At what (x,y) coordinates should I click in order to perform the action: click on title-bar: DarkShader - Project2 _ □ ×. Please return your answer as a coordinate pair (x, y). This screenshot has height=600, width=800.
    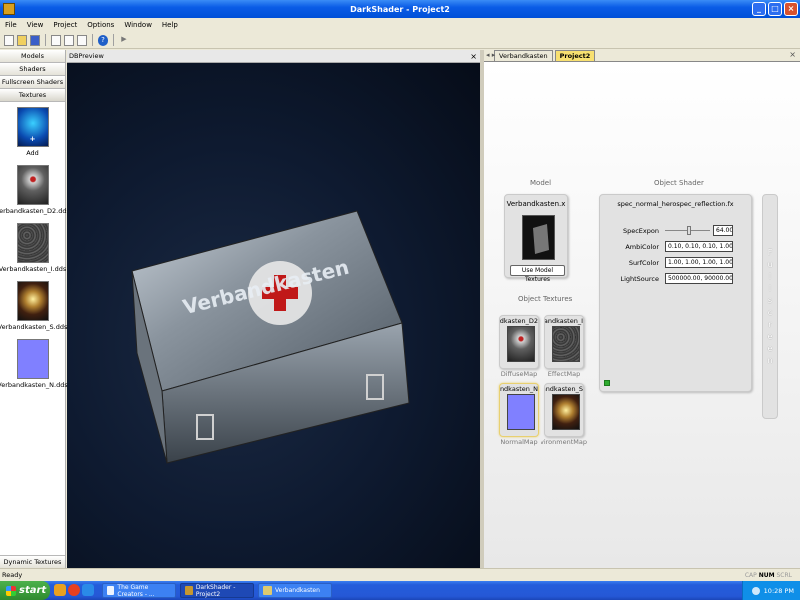
    Looking at the image, I should click on (400, 9).